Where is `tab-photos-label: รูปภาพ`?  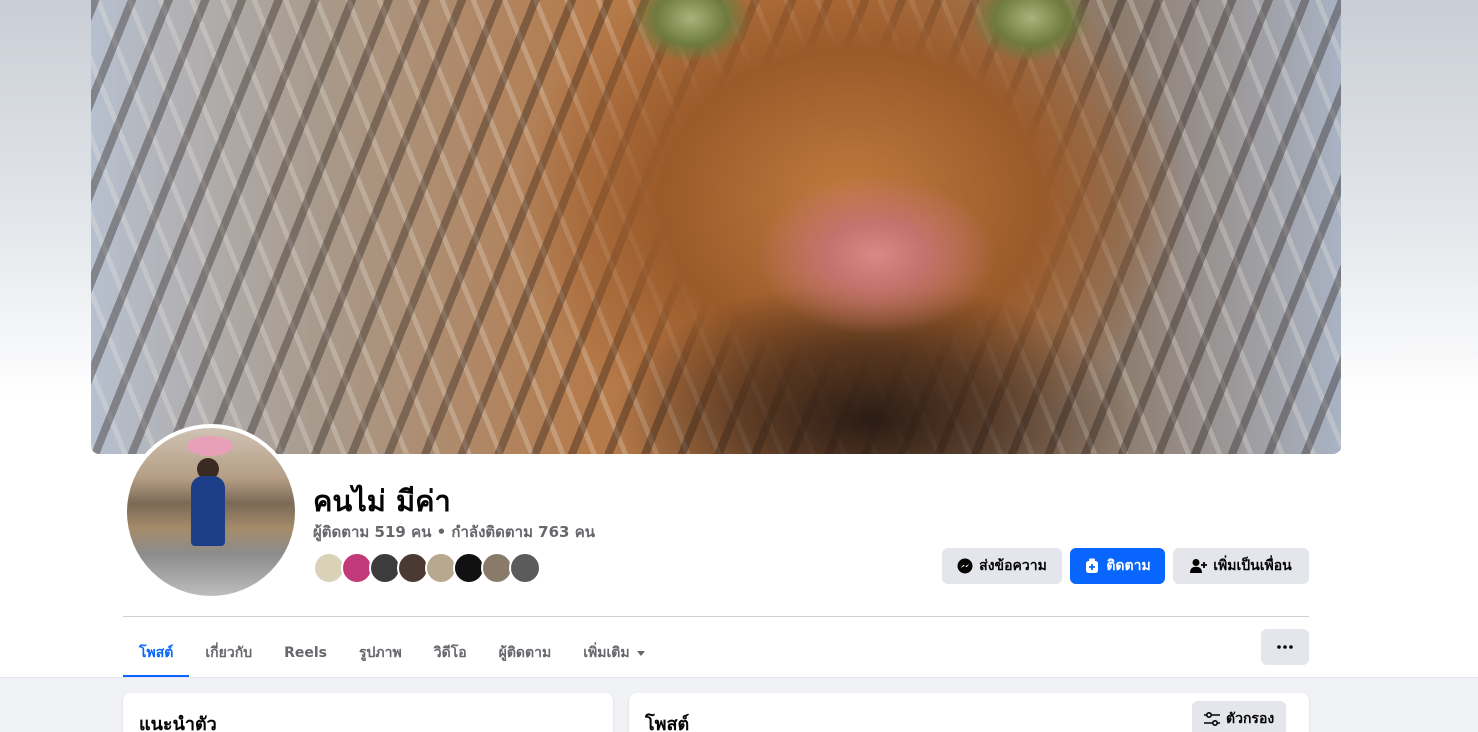
tab-photos-label: รูปภาพ is located at coordinates (380, 653).